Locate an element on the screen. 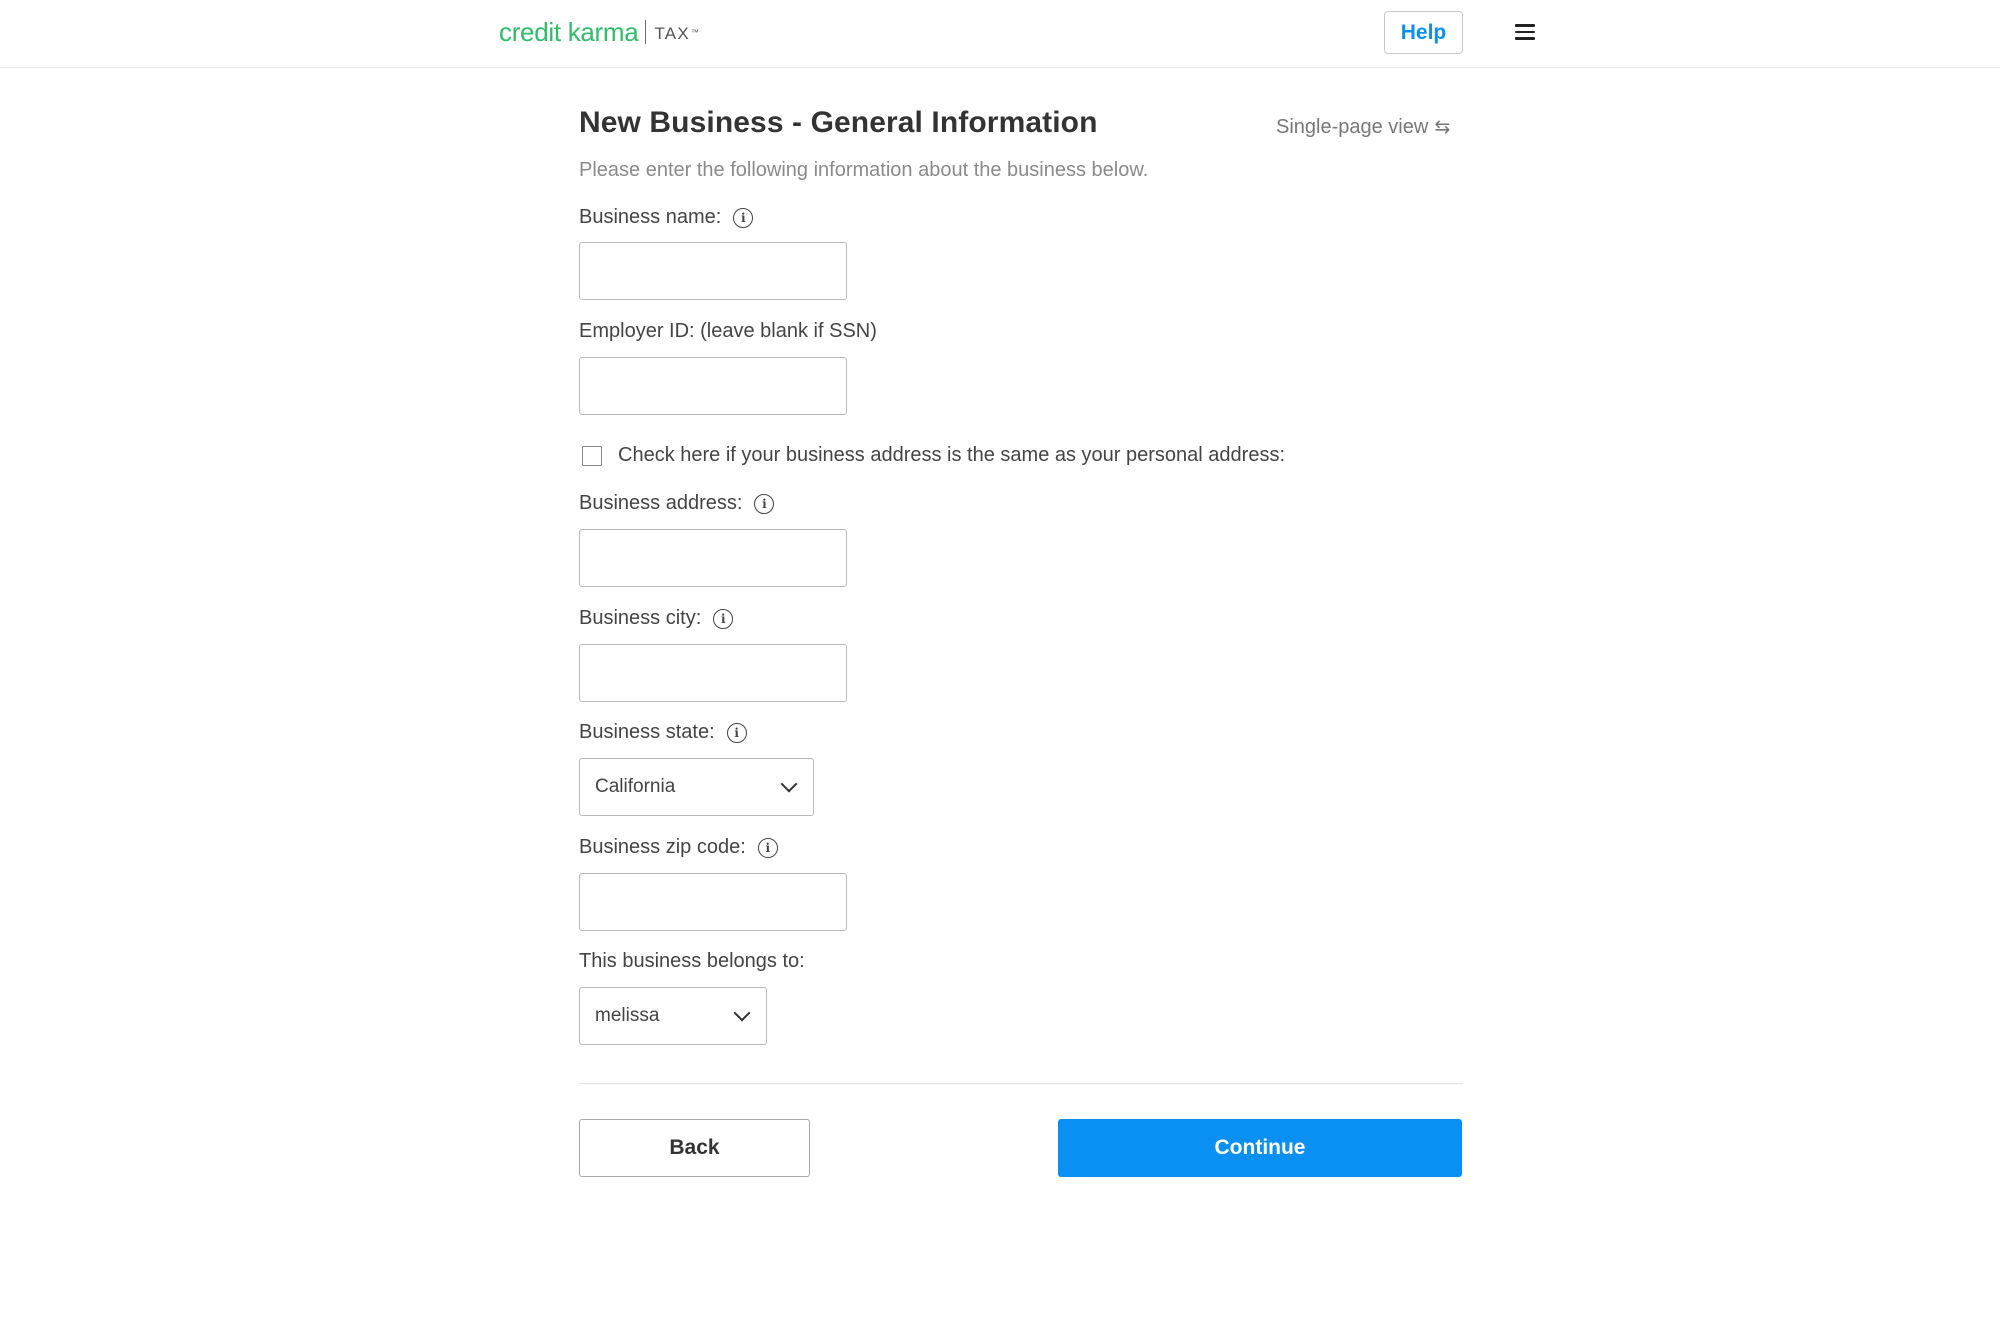  business-zip-input is located at coordinates (713, 902).